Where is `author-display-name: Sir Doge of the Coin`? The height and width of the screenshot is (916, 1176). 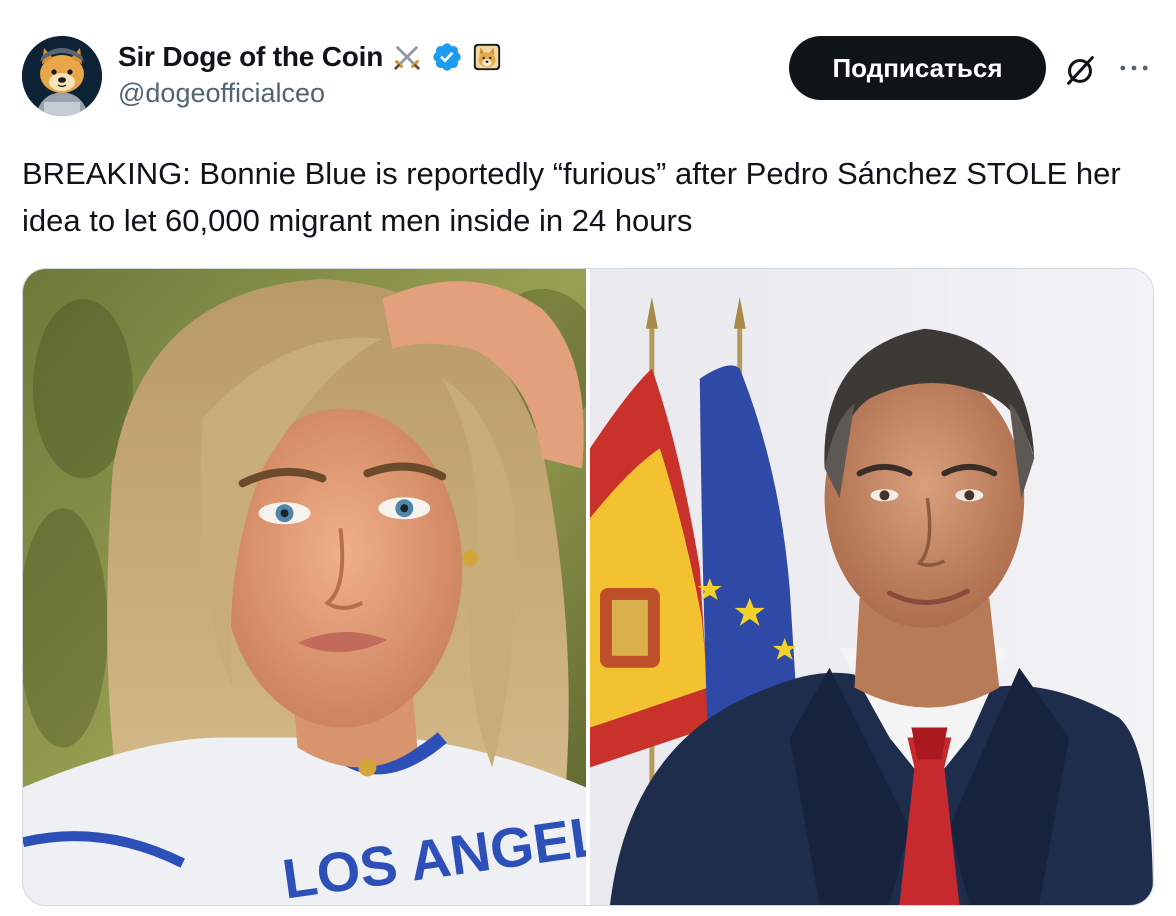 author-display-name: Sir Doge of the Coin is located at coordinates (250, 57).